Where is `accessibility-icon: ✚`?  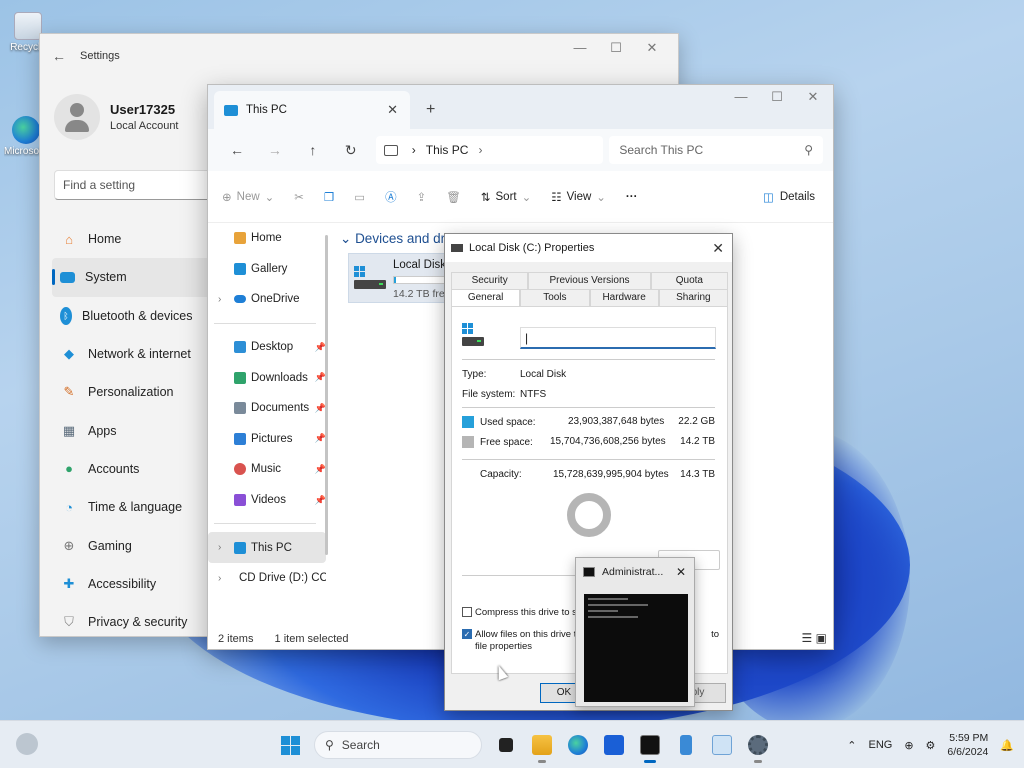 accessibility-icon: ✚ is located at coordinates (69, 583).